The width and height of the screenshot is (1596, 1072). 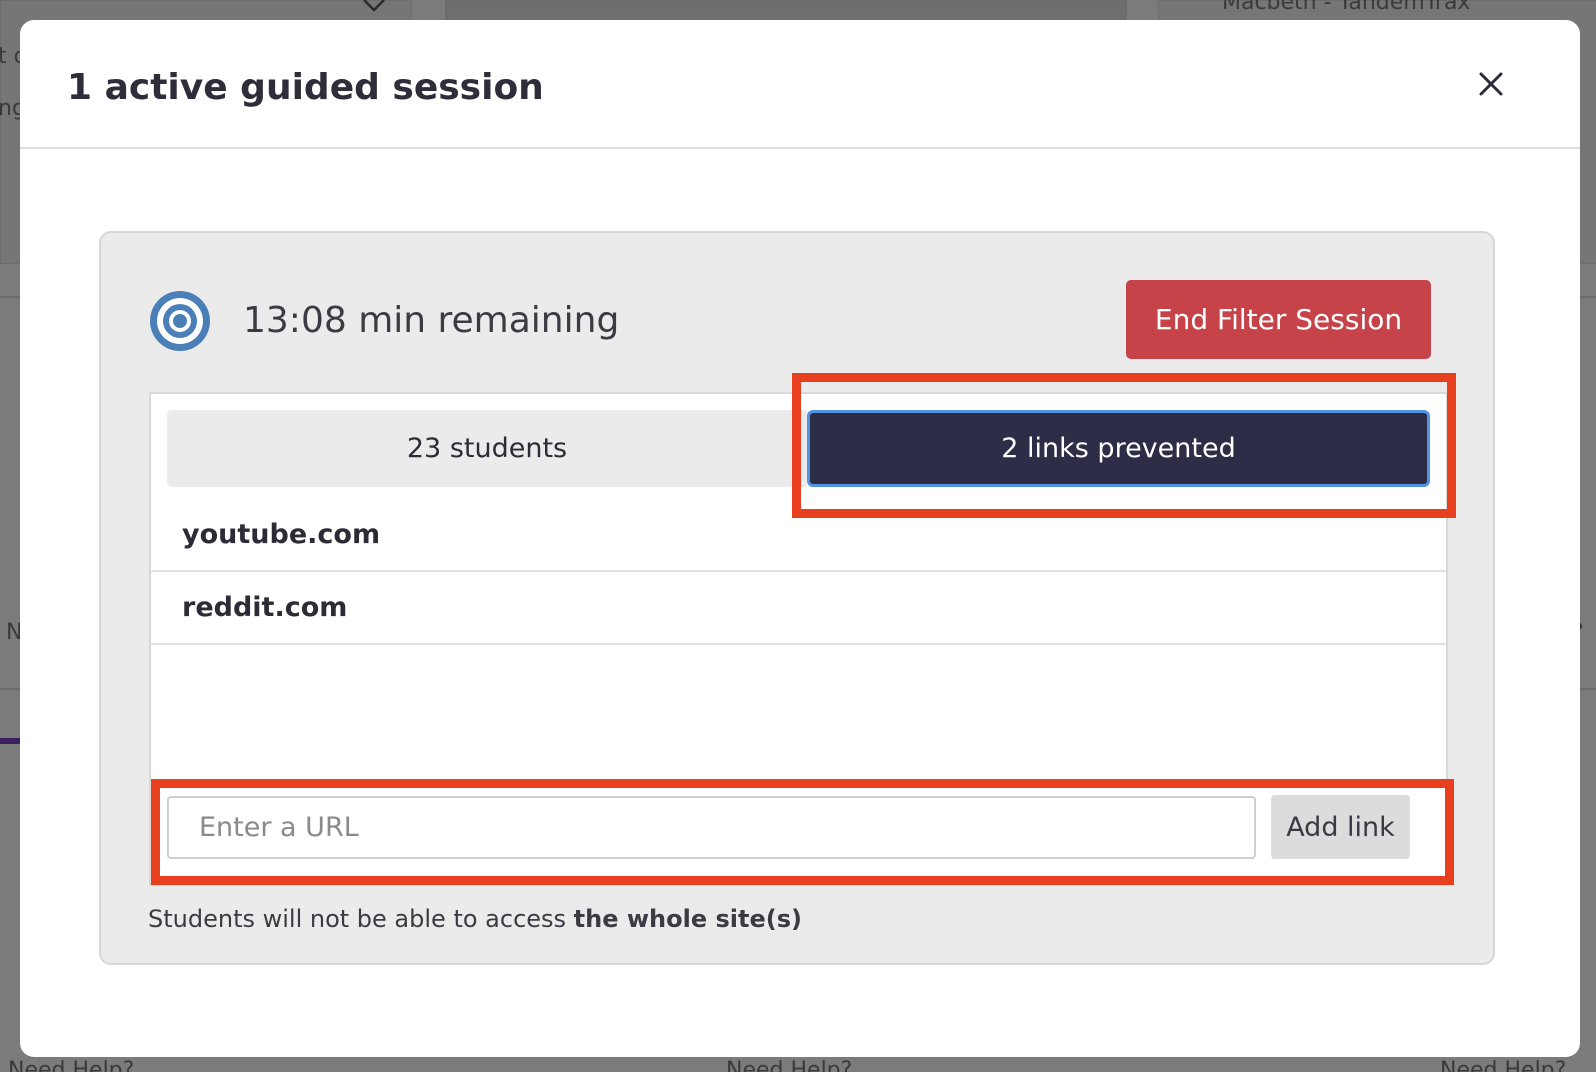 What do you see at coordinates (357, 919) in the screenshot?
I see `hint-text: Students will not be able to access` at bounding box center [357, 919].